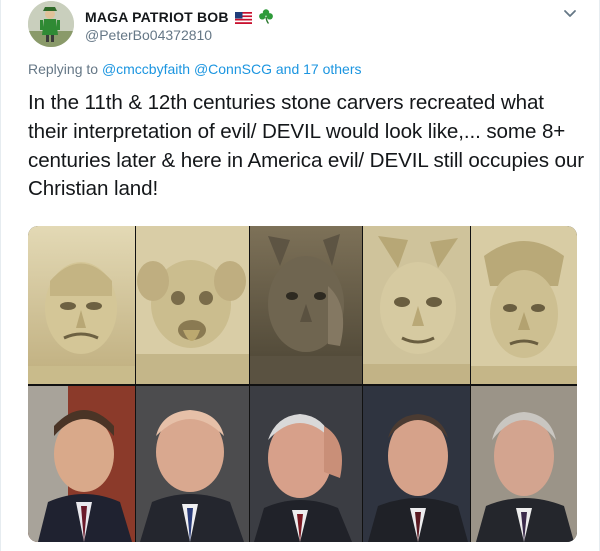  What do you see at coordinates (524, 464) in the screenshot?
I see `portrait-5-image` at bounding box center [524, 464].